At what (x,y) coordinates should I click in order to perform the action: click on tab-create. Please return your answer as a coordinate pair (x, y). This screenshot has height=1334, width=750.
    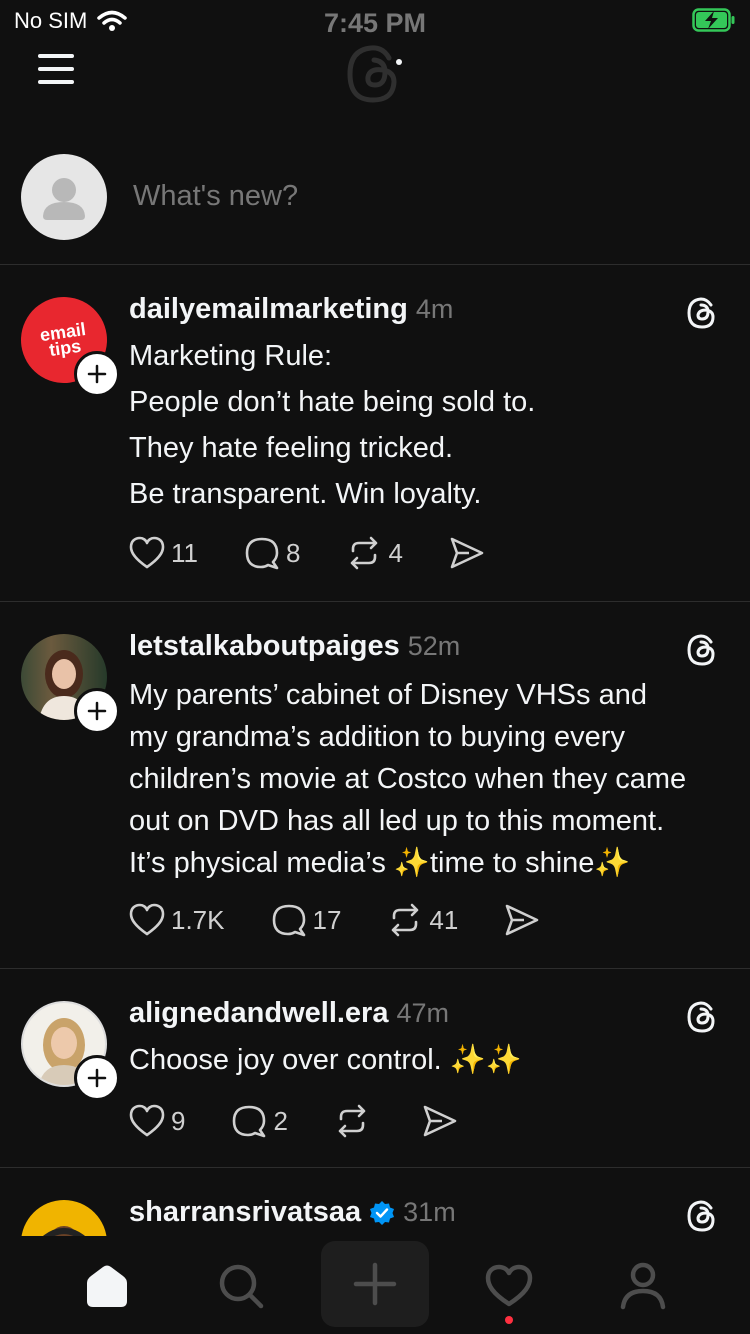
    Looking at the image, I should click on (375, 1284).